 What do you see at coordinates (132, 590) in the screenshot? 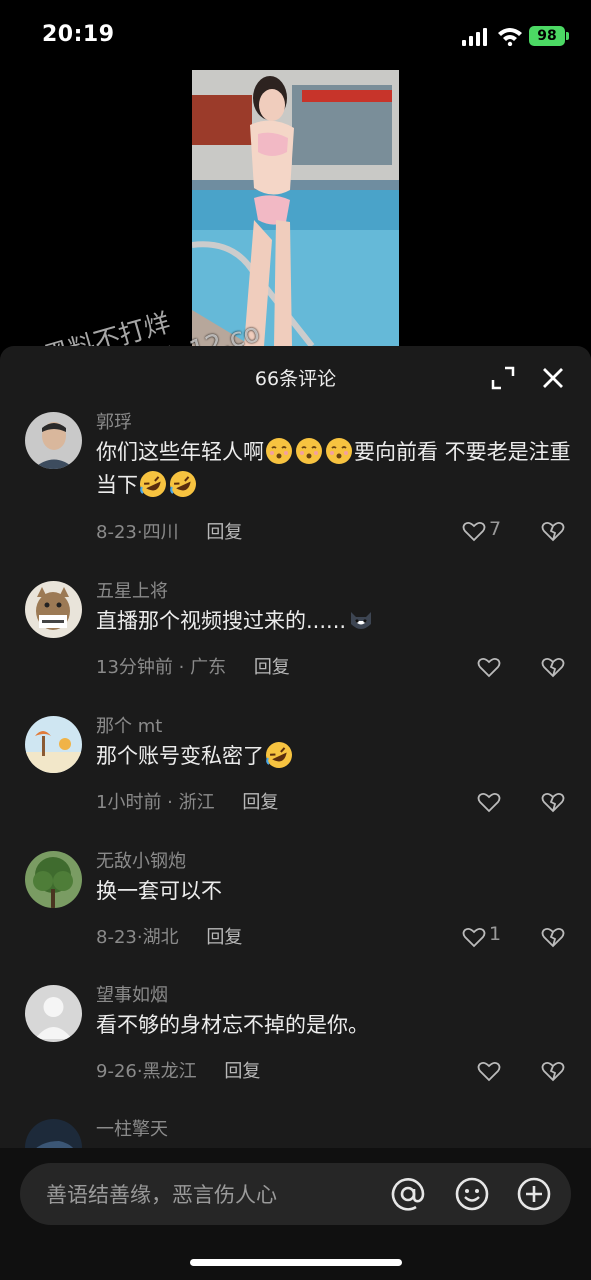
I see `comment-username: 五星上将` at bounding box center [132, 590].